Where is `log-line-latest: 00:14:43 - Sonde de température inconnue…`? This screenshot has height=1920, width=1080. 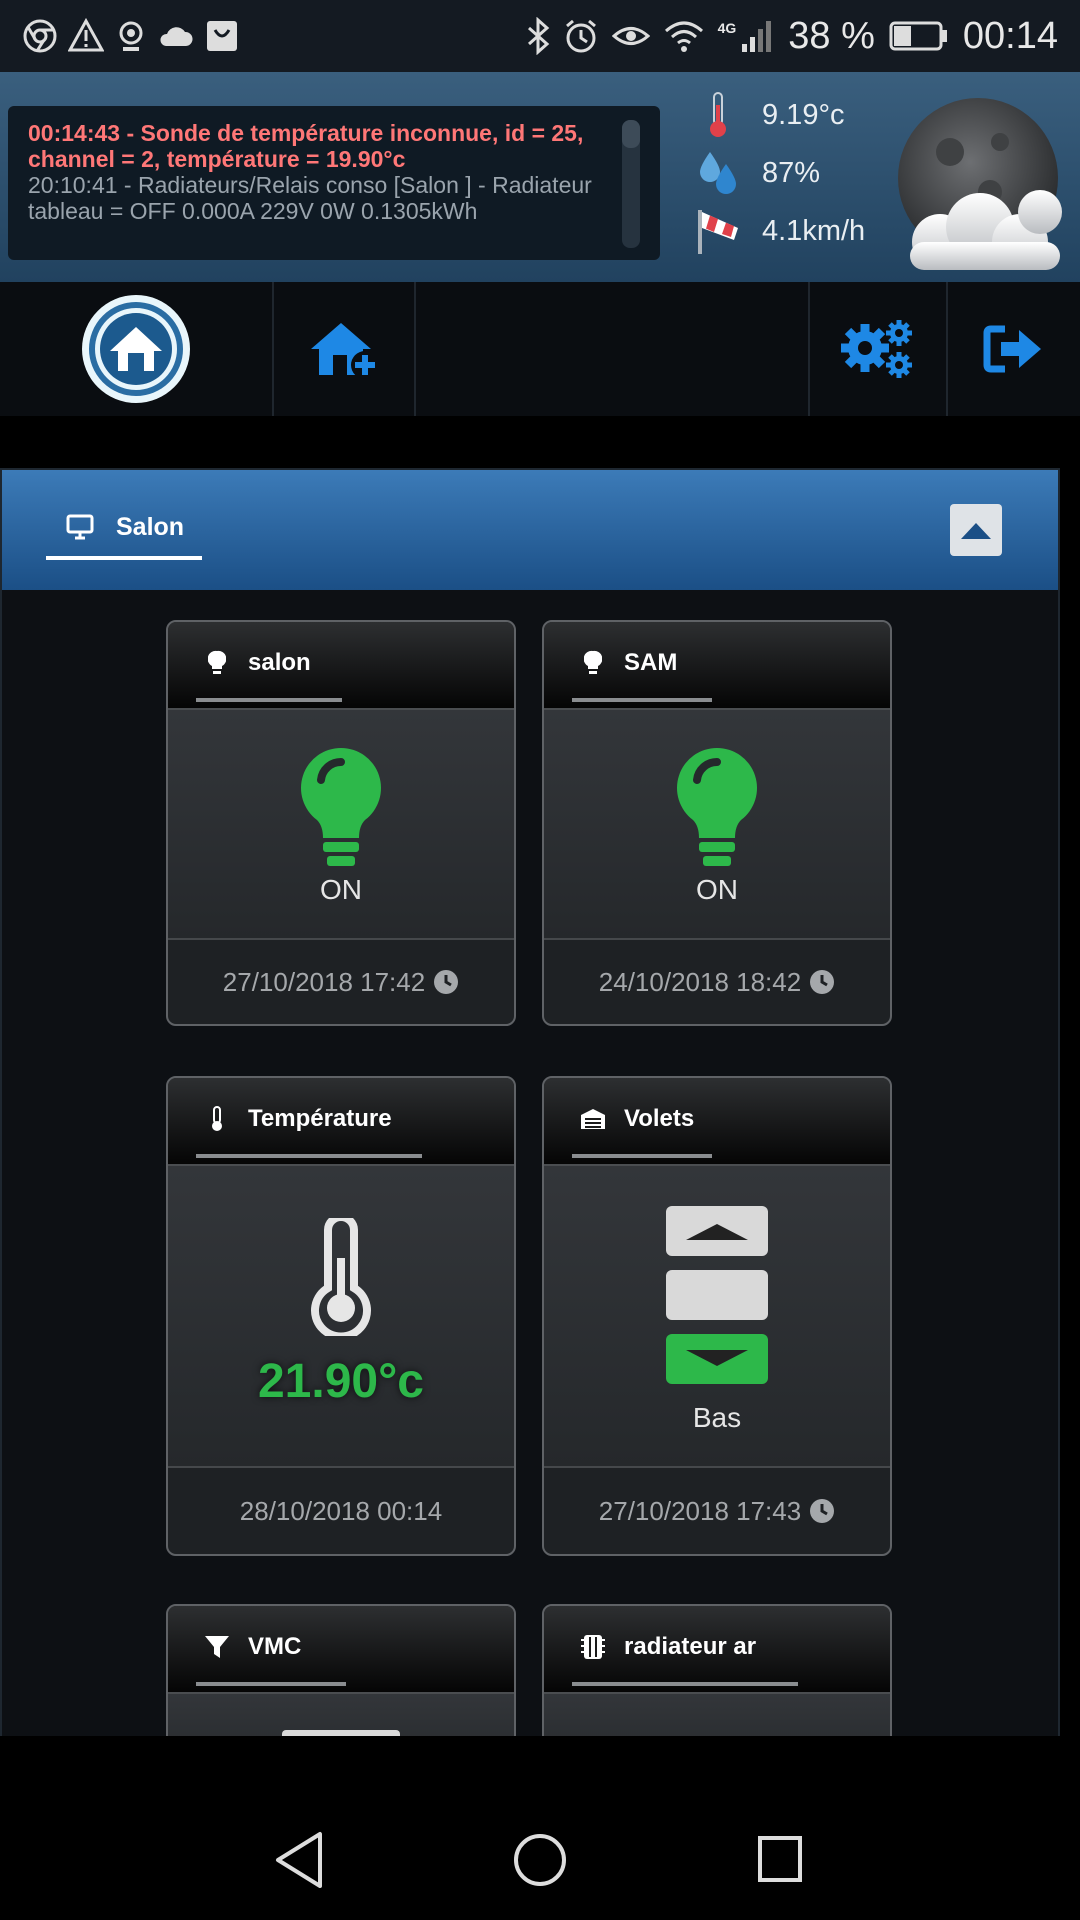 log-line-latest: 00:14:43 - Sonde de température inconnue… is located at coordinates (306, 146).